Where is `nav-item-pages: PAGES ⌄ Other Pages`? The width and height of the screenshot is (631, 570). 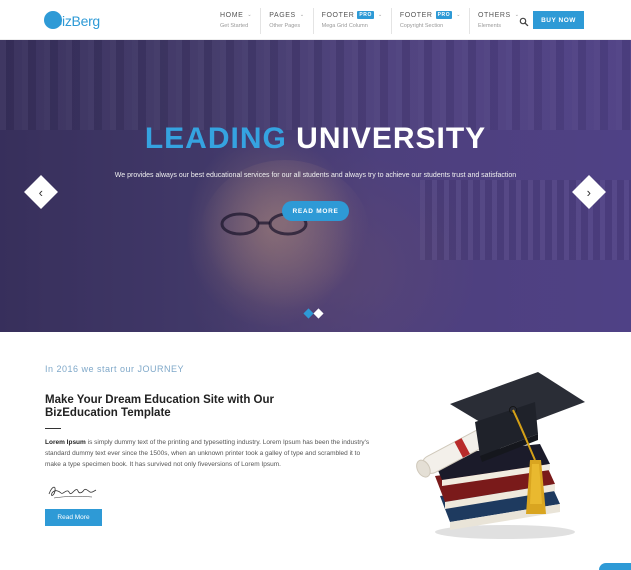 nav-item-pages: PAGES ⌄ Other Pages is located at coordinates (286, 21).